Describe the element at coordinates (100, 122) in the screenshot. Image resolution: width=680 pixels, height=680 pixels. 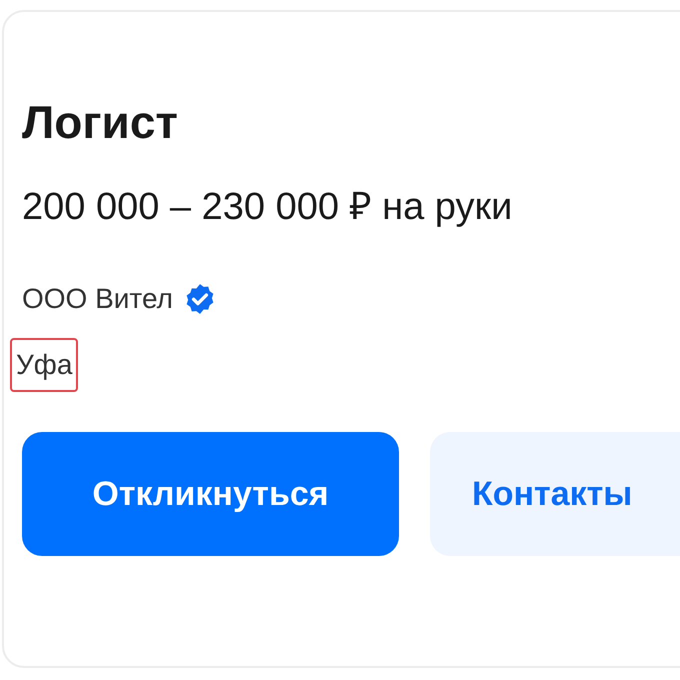
I see `vacancy-title: Логист` at that location.